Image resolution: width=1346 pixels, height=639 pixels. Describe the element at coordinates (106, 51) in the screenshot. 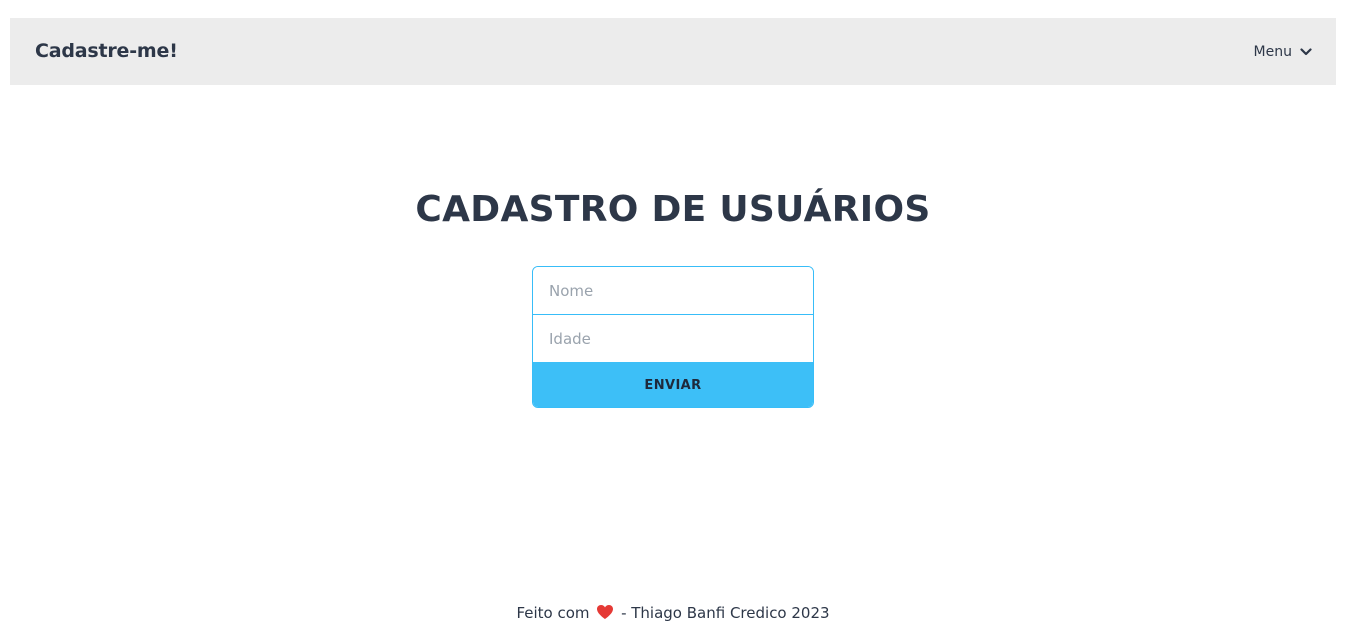

I see `brand-title: Cadastre-me!` at that location.